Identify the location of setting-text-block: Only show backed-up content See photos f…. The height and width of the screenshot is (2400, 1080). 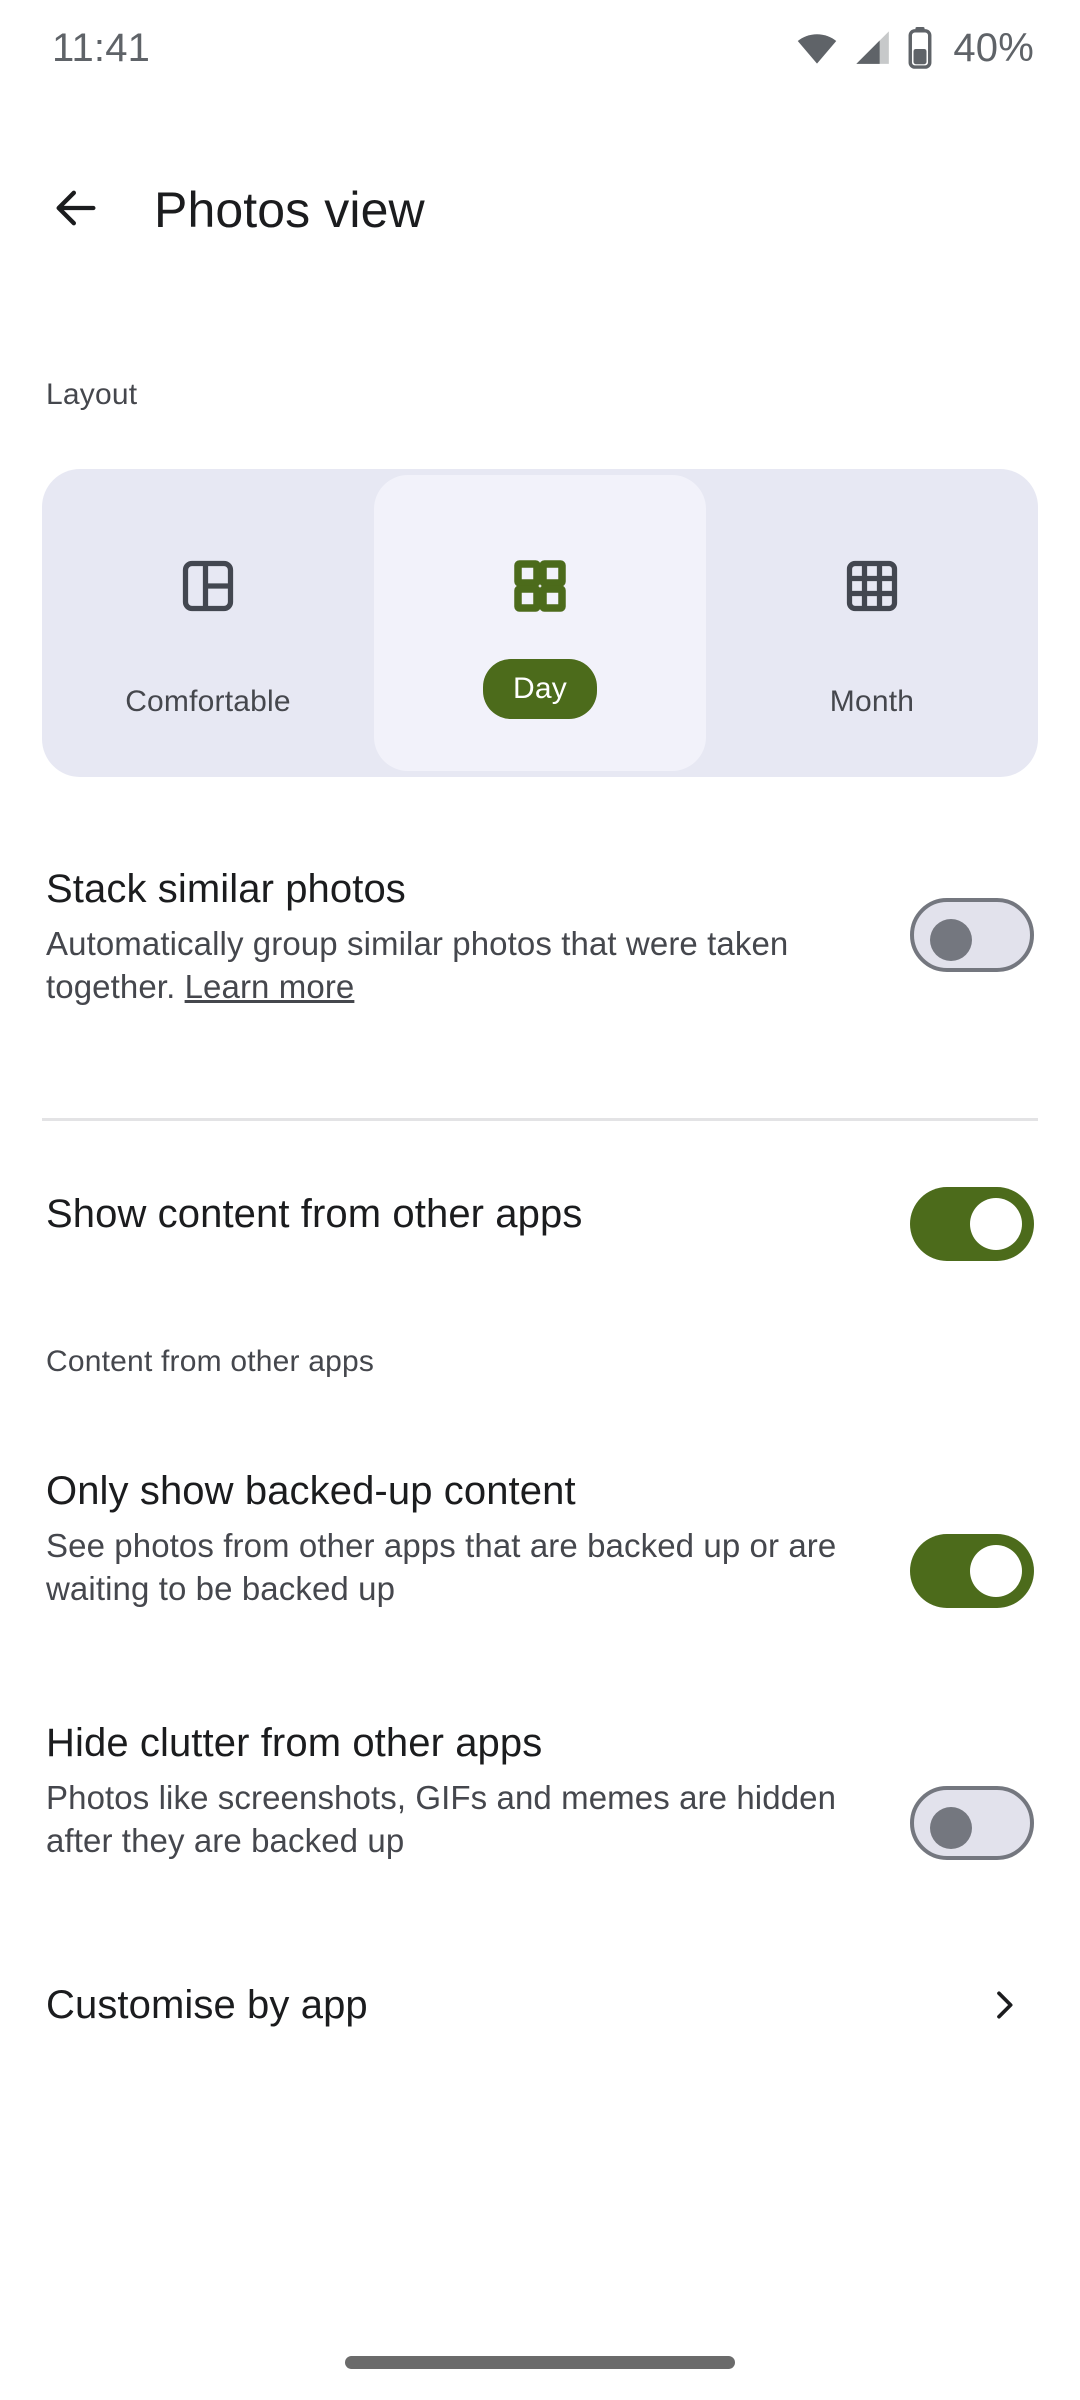
(478, 1539).